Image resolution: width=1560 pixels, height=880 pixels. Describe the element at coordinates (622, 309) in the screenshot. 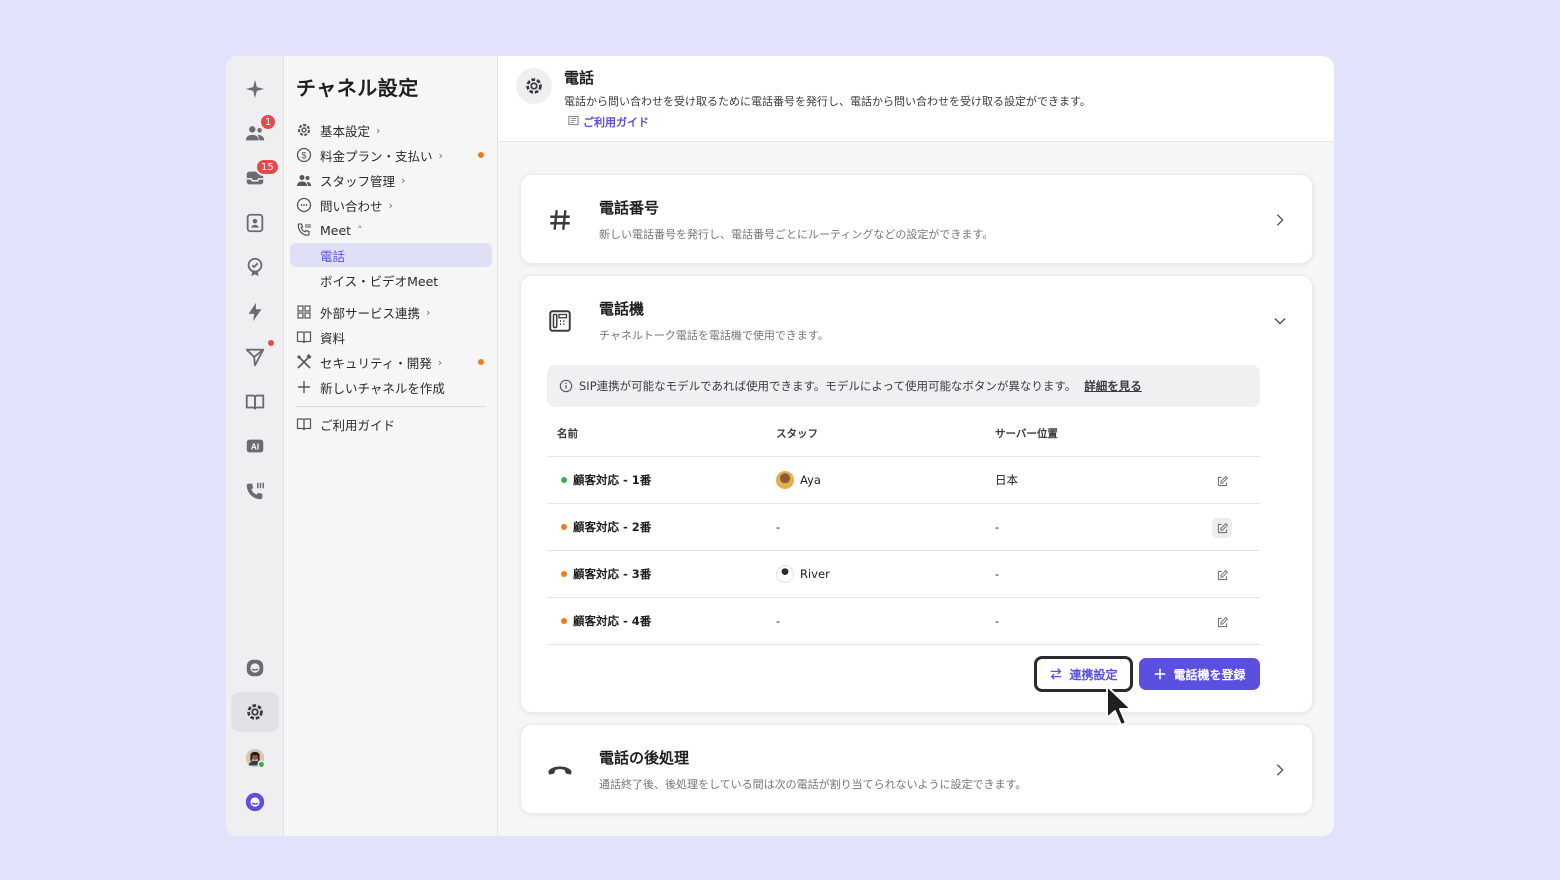

I see `card-title: 電話機` at that location.